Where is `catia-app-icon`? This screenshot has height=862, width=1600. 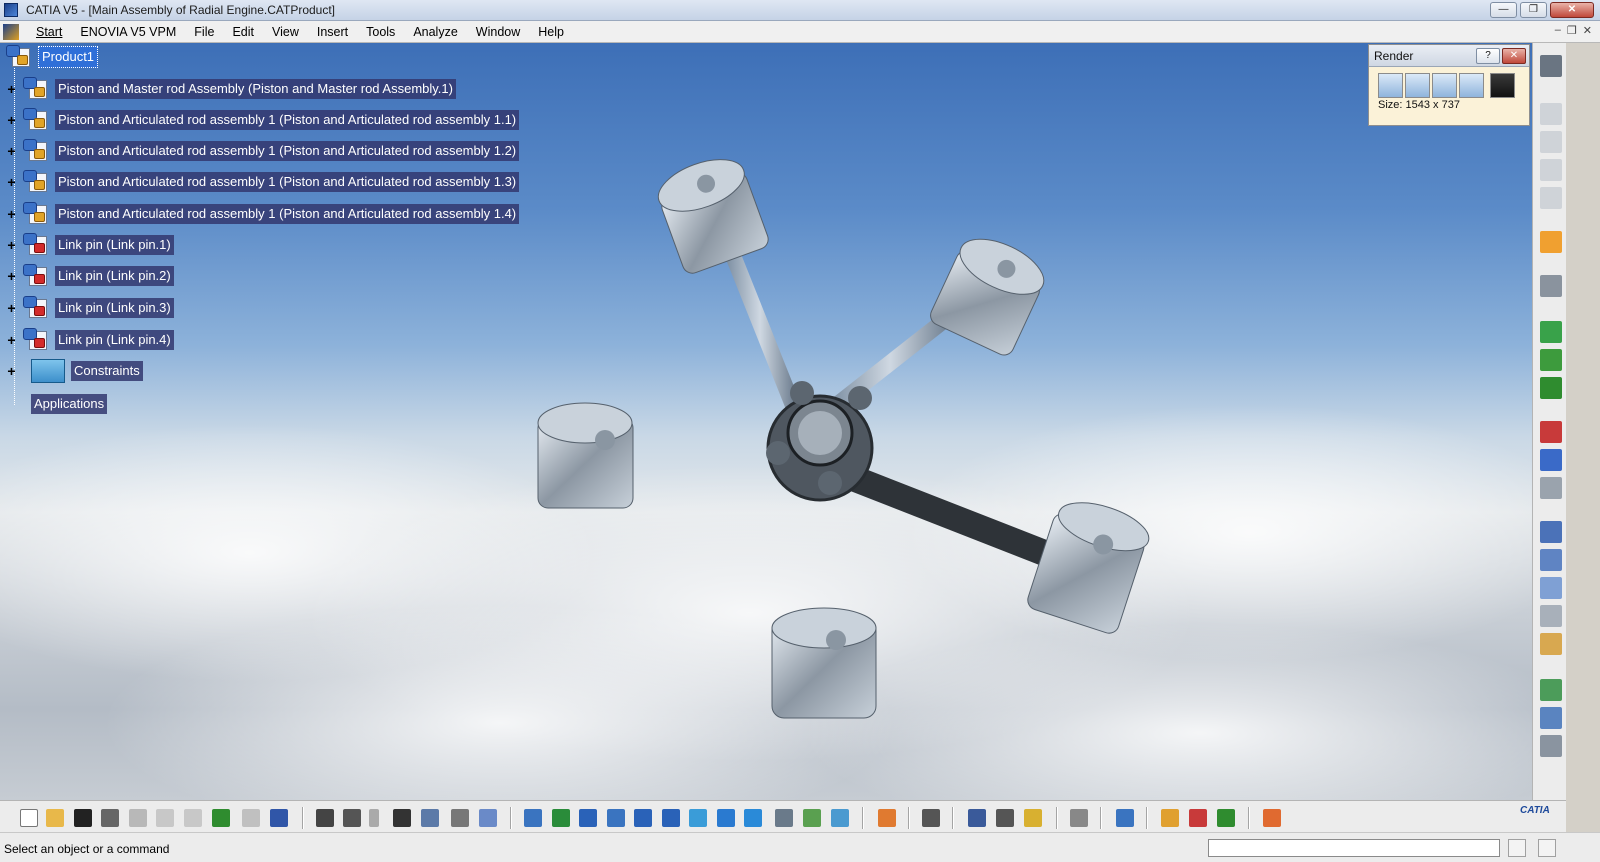 catia-app-icon is located at coordinates (11, 10).